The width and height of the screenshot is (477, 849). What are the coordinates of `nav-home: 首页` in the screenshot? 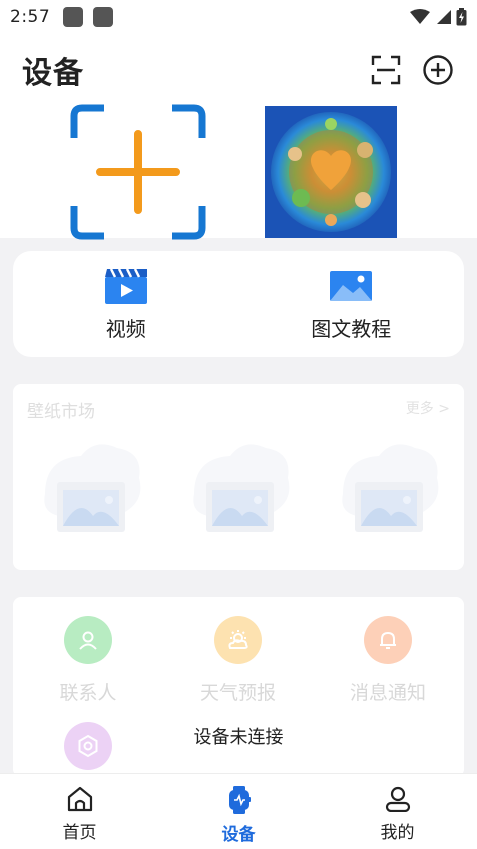 It's located at (79, 811).